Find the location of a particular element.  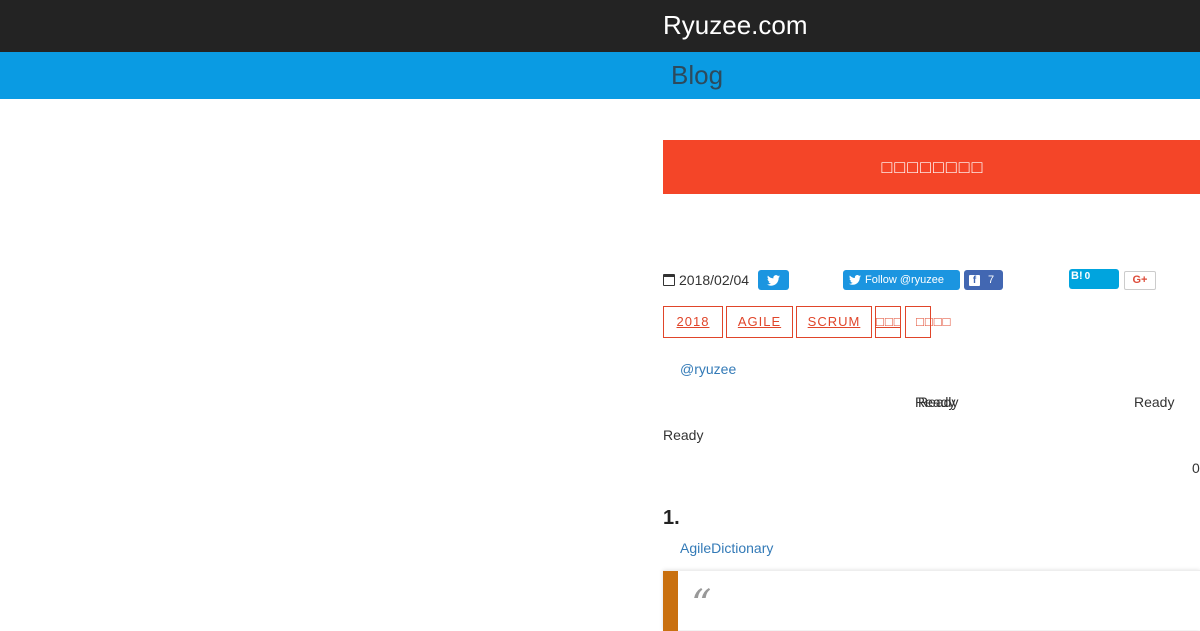

follow-label: Follow @ryuzee is located at coordinates (905, 280).